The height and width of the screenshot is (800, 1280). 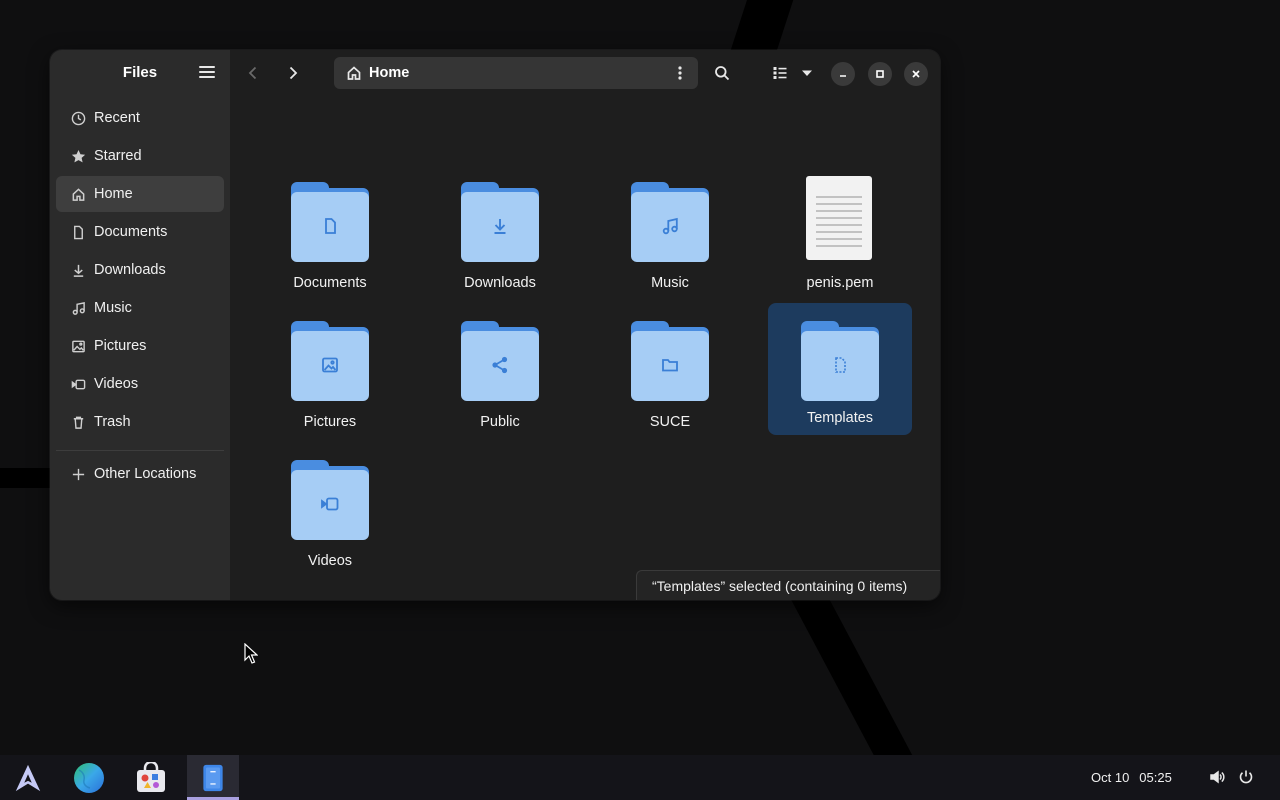 What do you see at coordinates (140, 156) in the screenshot?
I see `sidebar-item-starred: Starred` at bounding box center [140, 156].